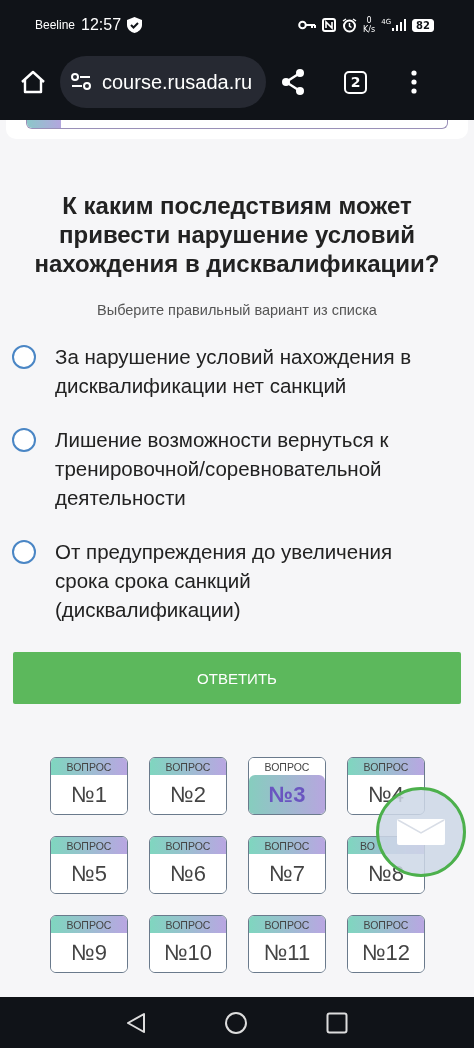  Describe the element at coordinates (188, 865) in the screenshot. I see `question-tile: ВОПРОС №6` at that location.